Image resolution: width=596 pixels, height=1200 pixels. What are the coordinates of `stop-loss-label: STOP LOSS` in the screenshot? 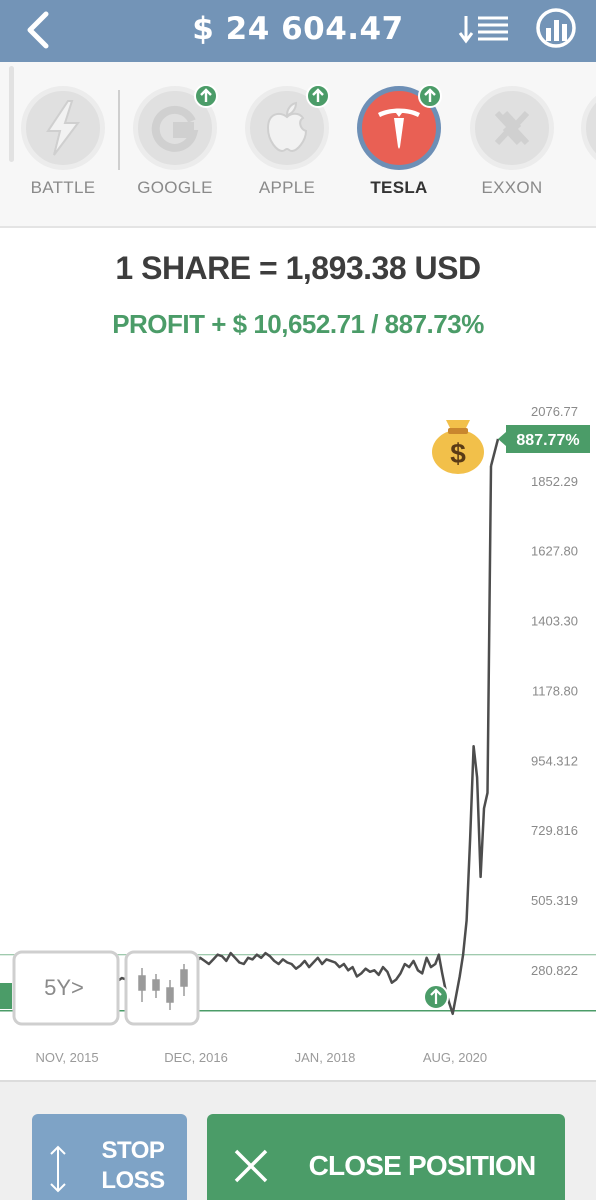 It's located at (133, 1166).